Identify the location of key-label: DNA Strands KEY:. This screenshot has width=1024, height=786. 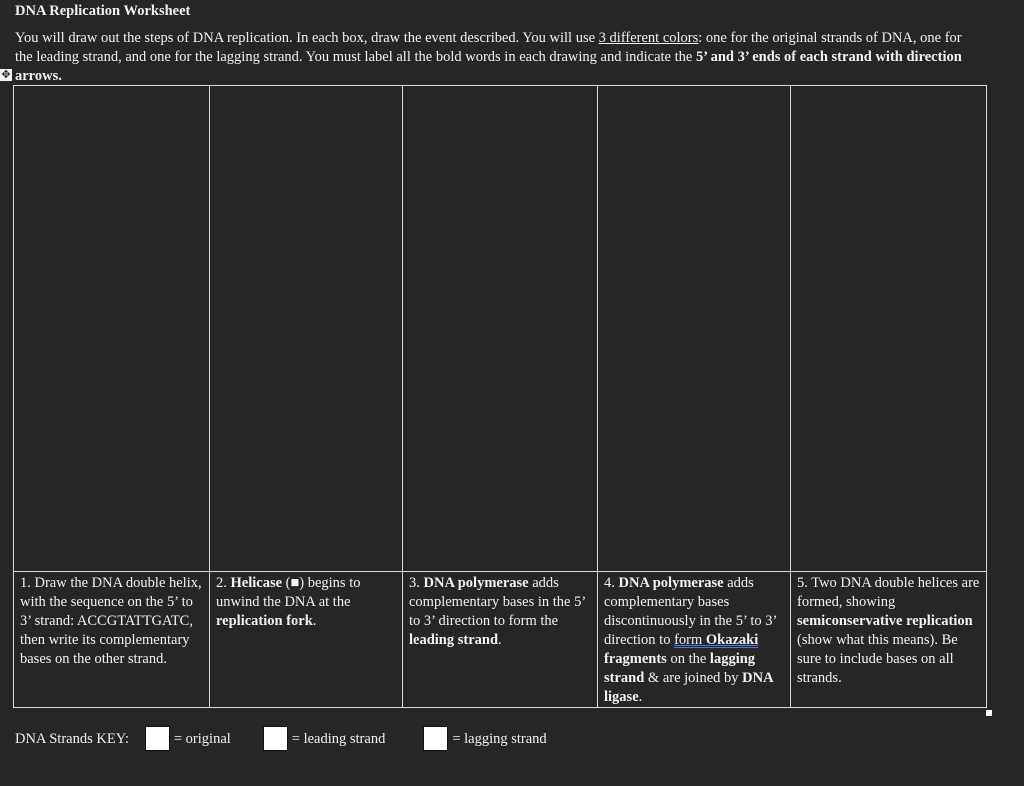
(72, 738).